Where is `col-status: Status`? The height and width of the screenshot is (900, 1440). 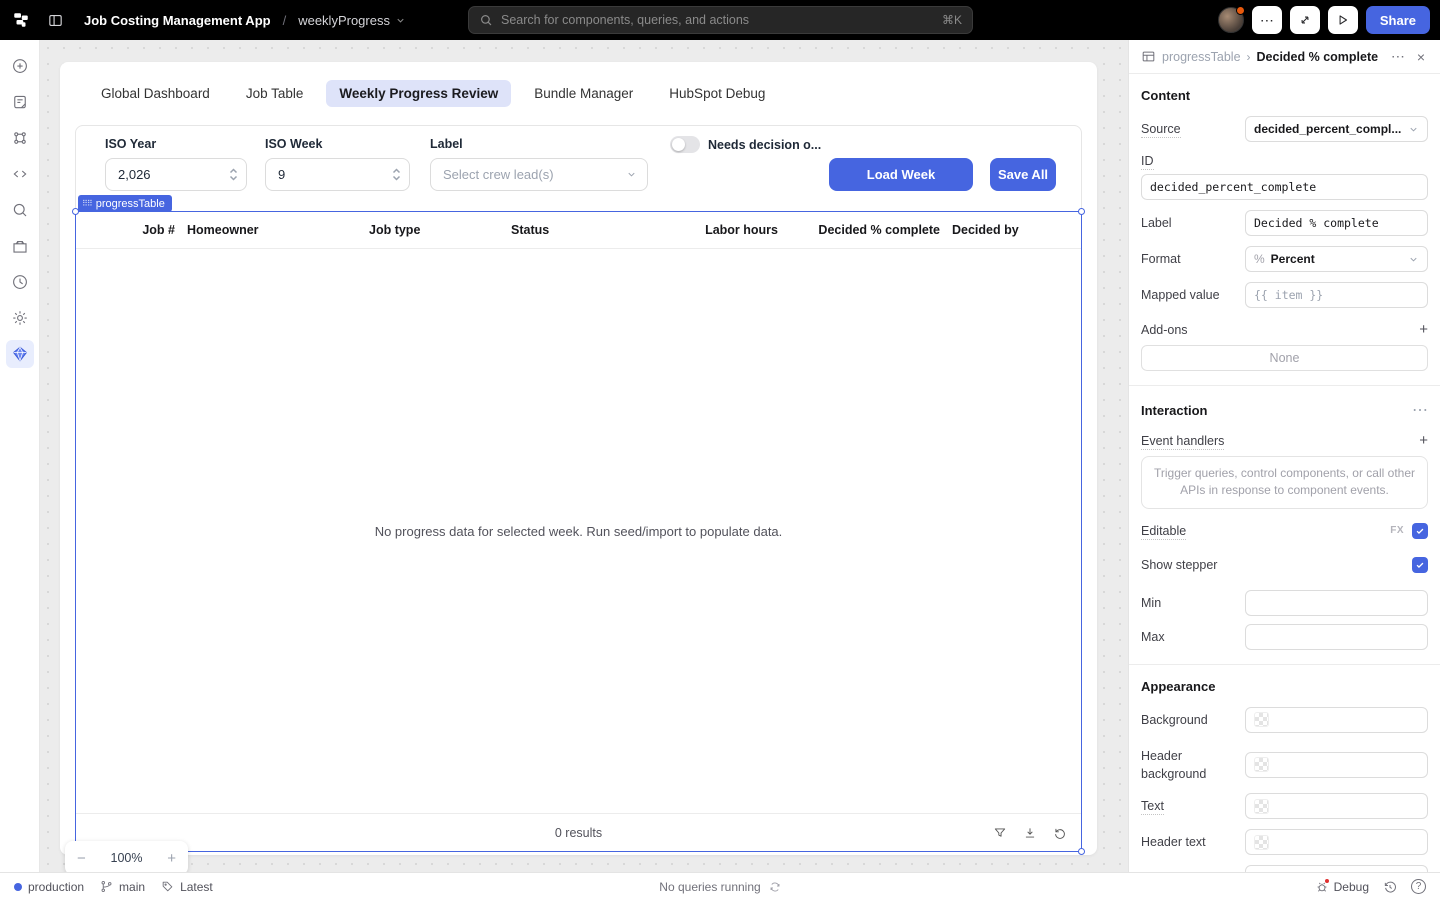
col-status: Status is located at coordinates (583, 230).